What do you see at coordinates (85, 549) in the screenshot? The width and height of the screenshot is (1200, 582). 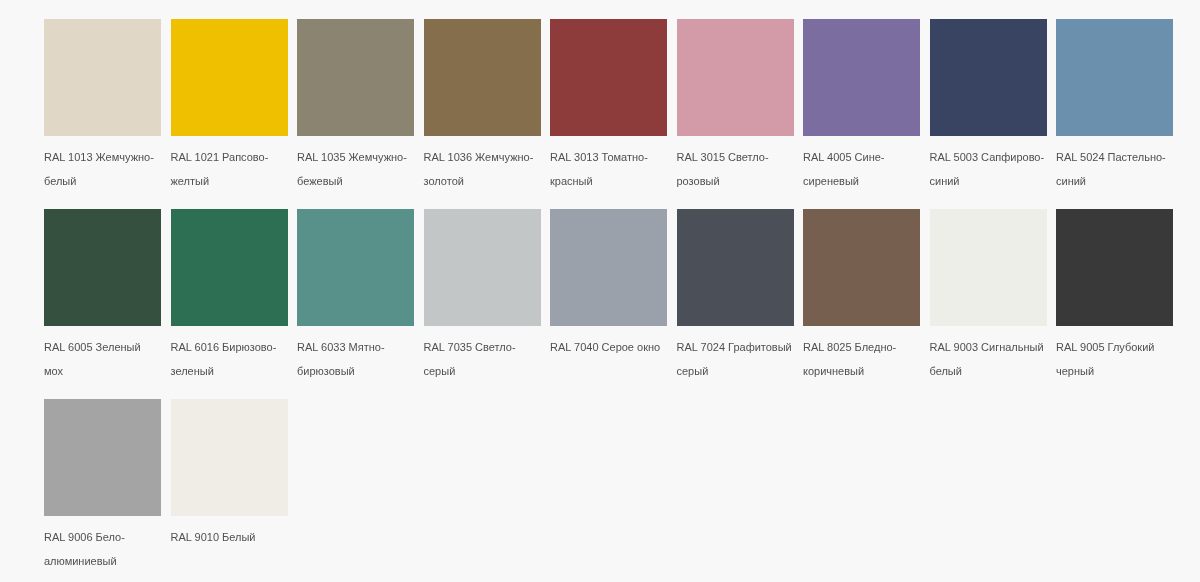 I see `color-label: RAL 9006 Бело-алюминиевый` at bounding box center [85, 549].